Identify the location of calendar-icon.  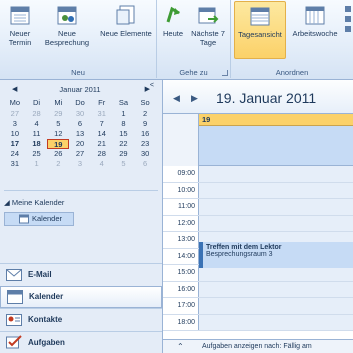
(20, 15).